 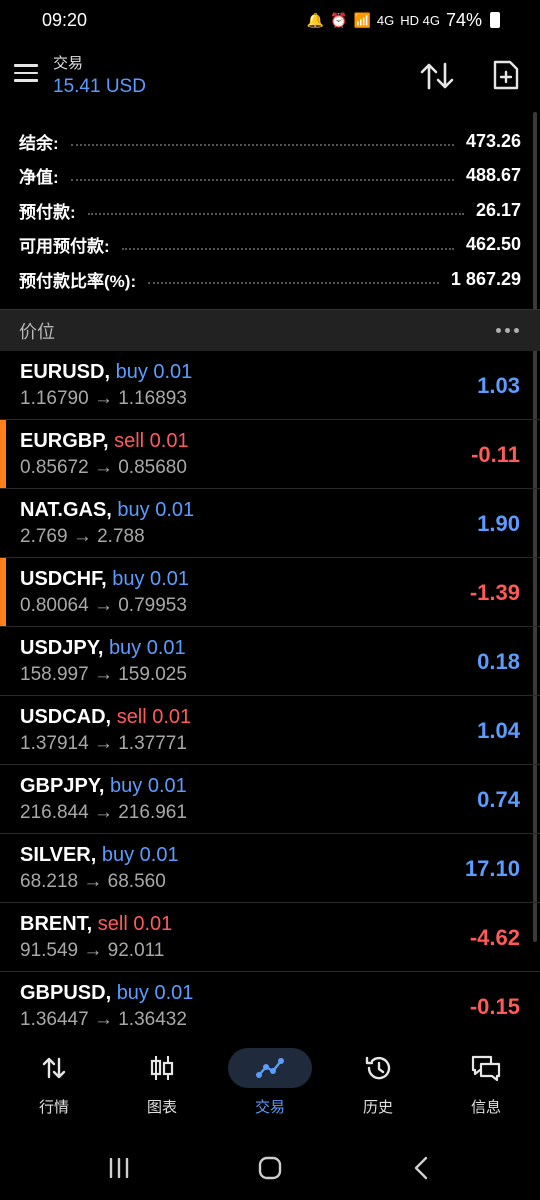 What do you see at coordinates (495, 20) in the screenshot?
I see `battery-icon` at bounding box center [495, 20].